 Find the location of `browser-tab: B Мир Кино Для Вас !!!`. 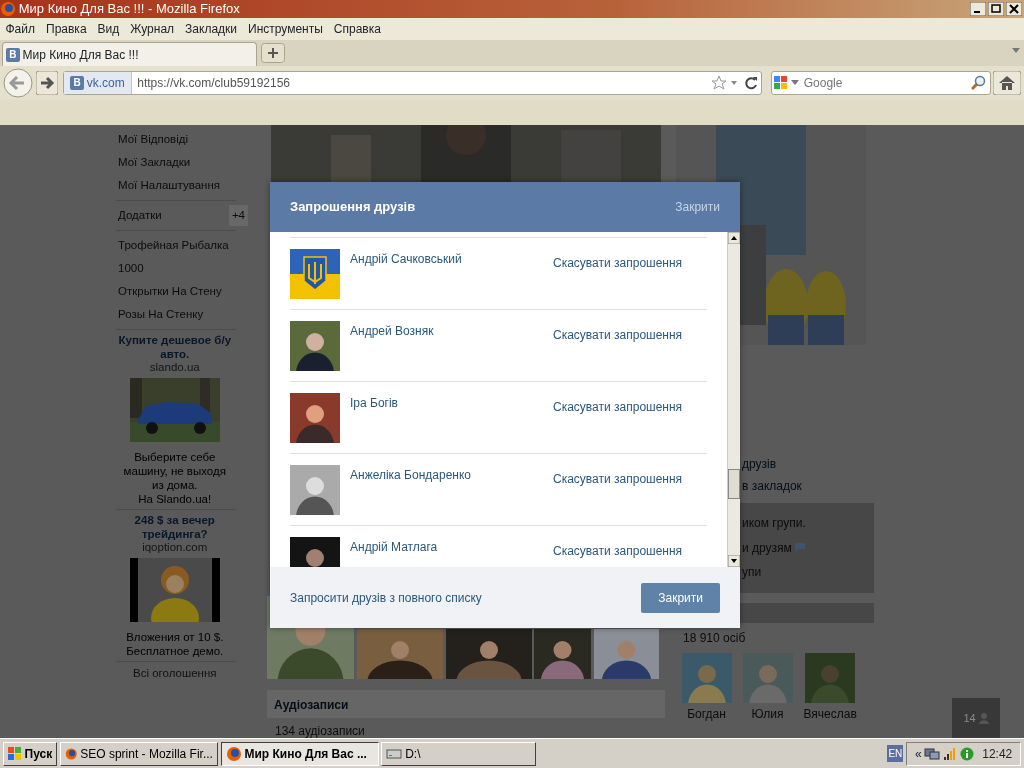

browser-tab: B Мир Кино Для Вас !!! is located at coordinates (129, 54).